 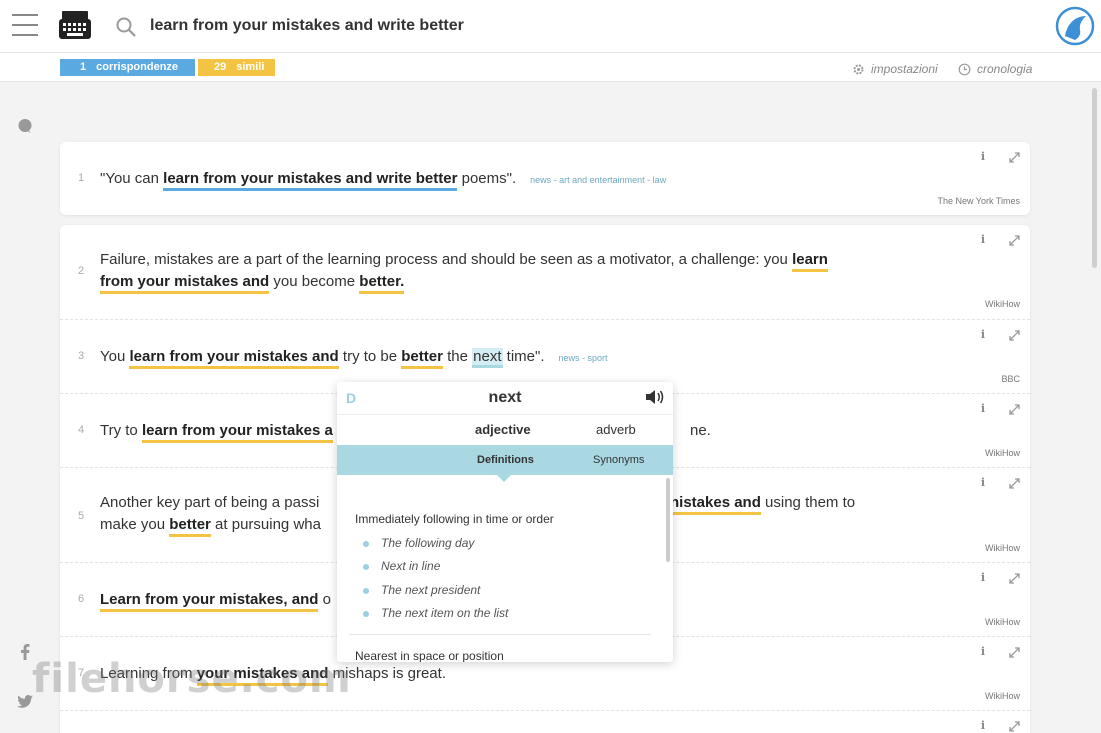 What do you see at coordinates (192, 679) in the screenshot?
I see `watermark: filehorse.com` at bounding box center [192, 679].